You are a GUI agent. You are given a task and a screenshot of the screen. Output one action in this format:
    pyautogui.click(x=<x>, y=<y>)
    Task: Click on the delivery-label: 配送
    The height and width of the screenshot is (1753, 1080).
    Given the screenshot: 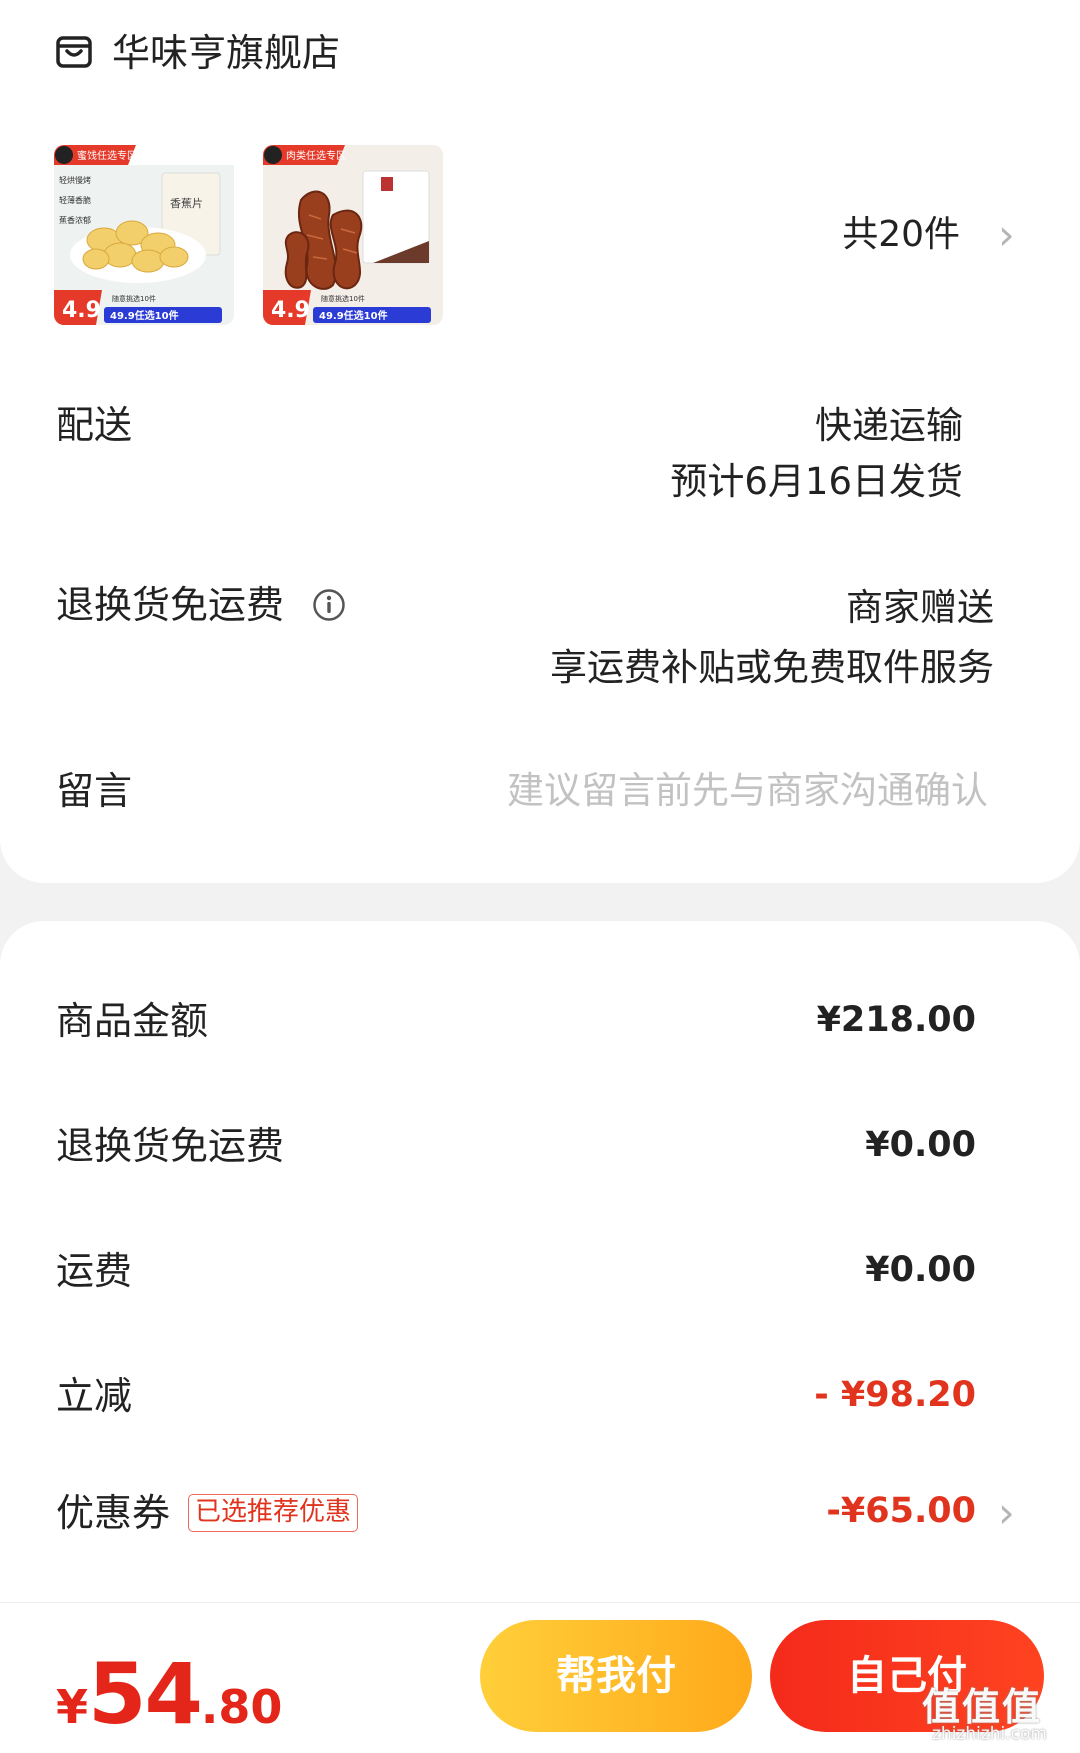 What is the action you would take?
    pyautogui.click(x=94, y=425)
    